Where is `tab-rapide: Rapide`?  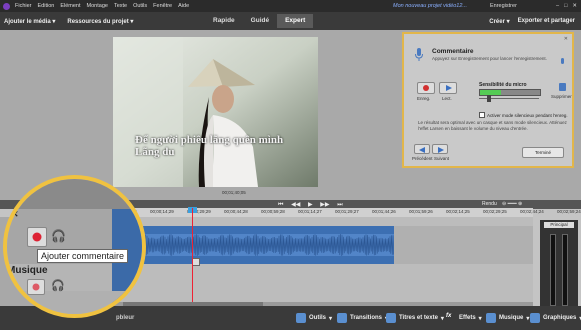 tab-rapide: Rapide is located at coordinates (224, 21).